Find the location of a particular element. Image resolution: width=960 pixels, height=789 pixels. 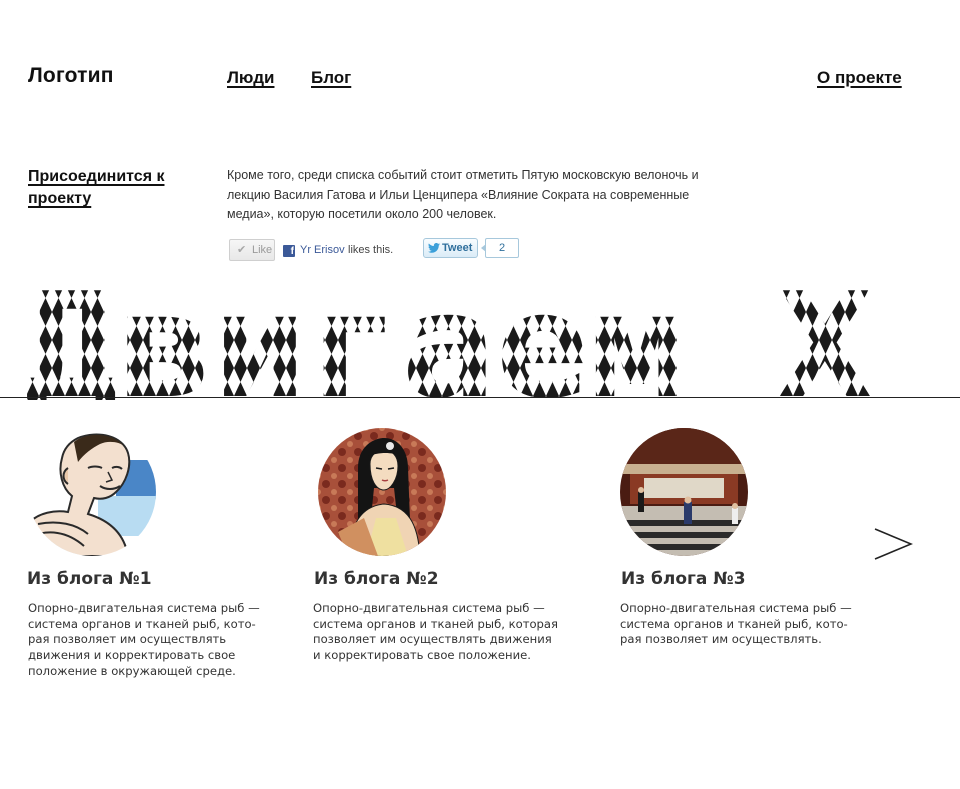

tweet-label: Tweet is located at coordinates (457, 248).